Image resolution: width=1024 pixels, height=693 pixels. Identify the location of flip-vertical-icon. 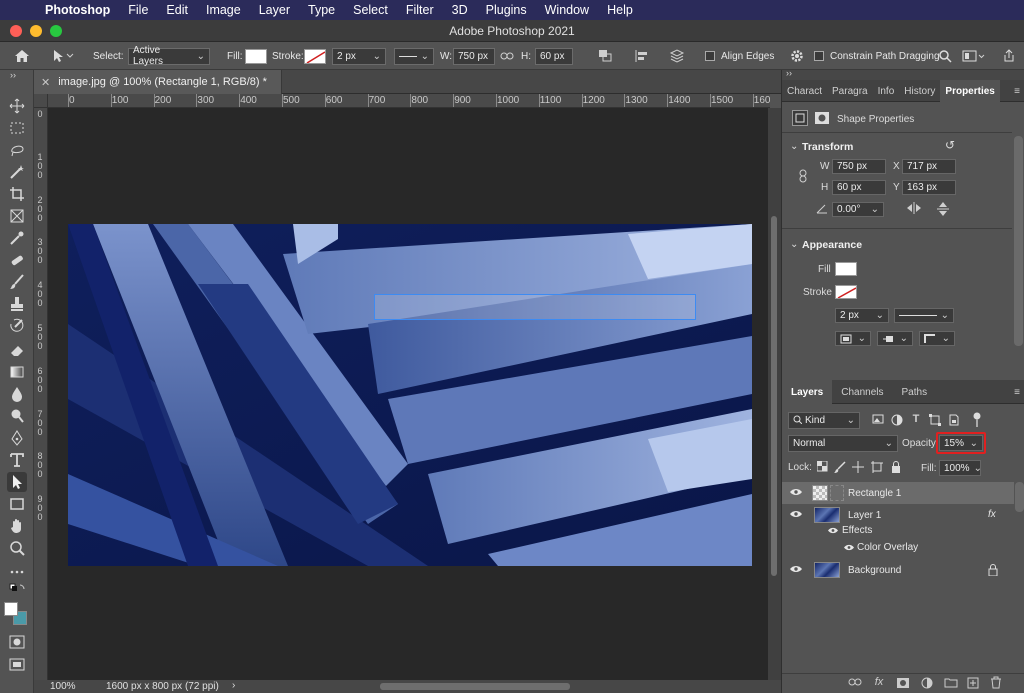
(943, 210).